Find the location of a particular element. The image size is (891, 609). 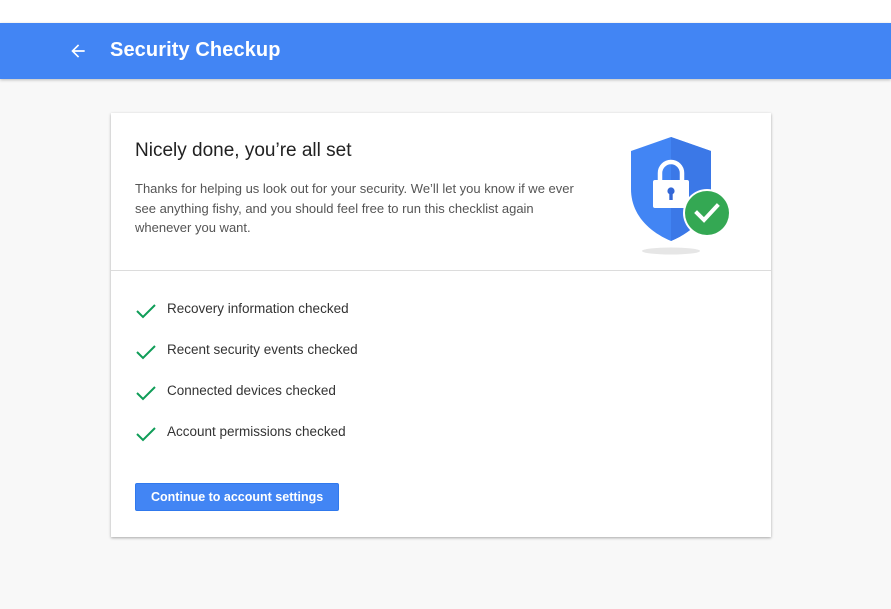

list-item: Account permissions checked is located at coordinates (246, 442).